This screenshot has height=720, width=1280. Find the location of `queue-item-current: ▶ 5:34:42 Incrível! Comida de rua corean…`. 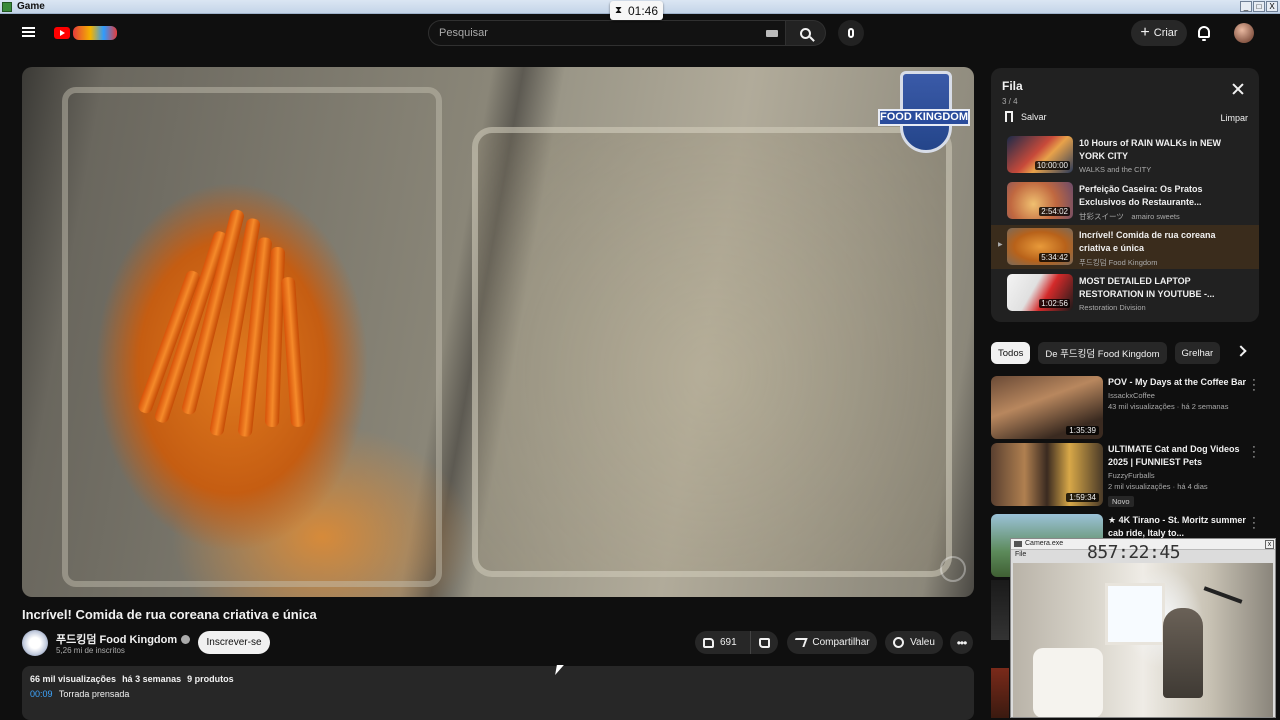

queue-item-current: ▶ 5:34:42 Incrível! Comida de rua corean… is located at coordinates (1125, 247).